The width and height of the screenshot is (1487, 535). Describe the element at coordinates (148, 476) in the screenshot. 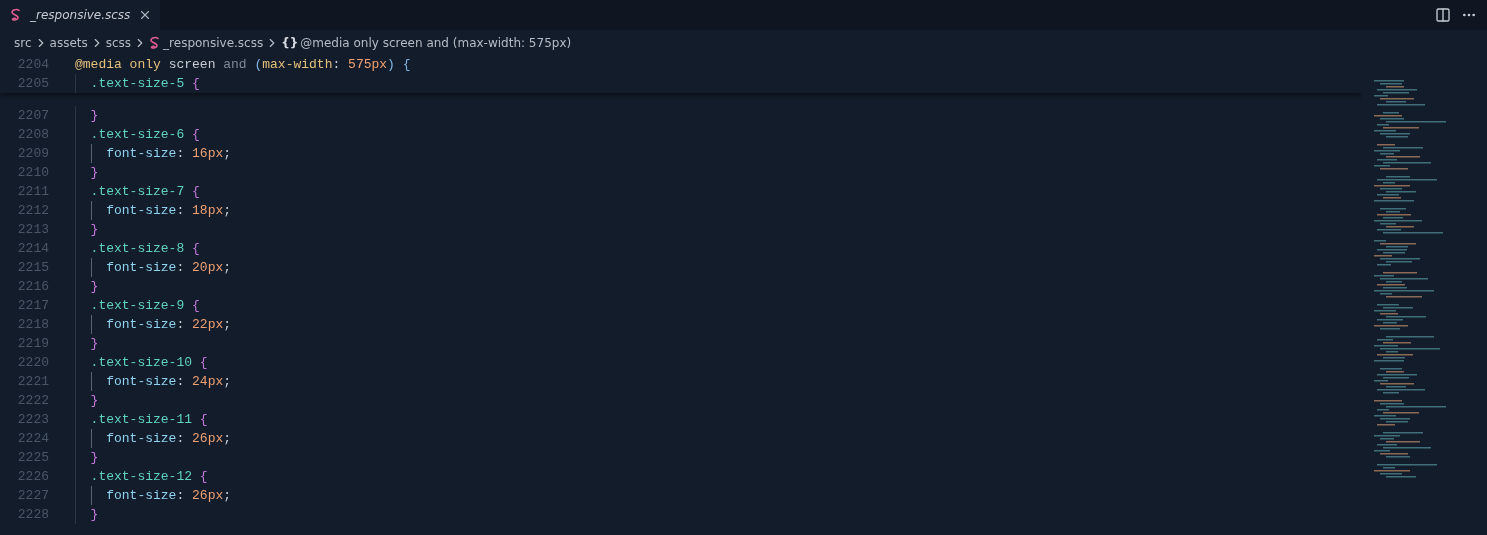

I see `code-line: .text-size-12 {` at that location.